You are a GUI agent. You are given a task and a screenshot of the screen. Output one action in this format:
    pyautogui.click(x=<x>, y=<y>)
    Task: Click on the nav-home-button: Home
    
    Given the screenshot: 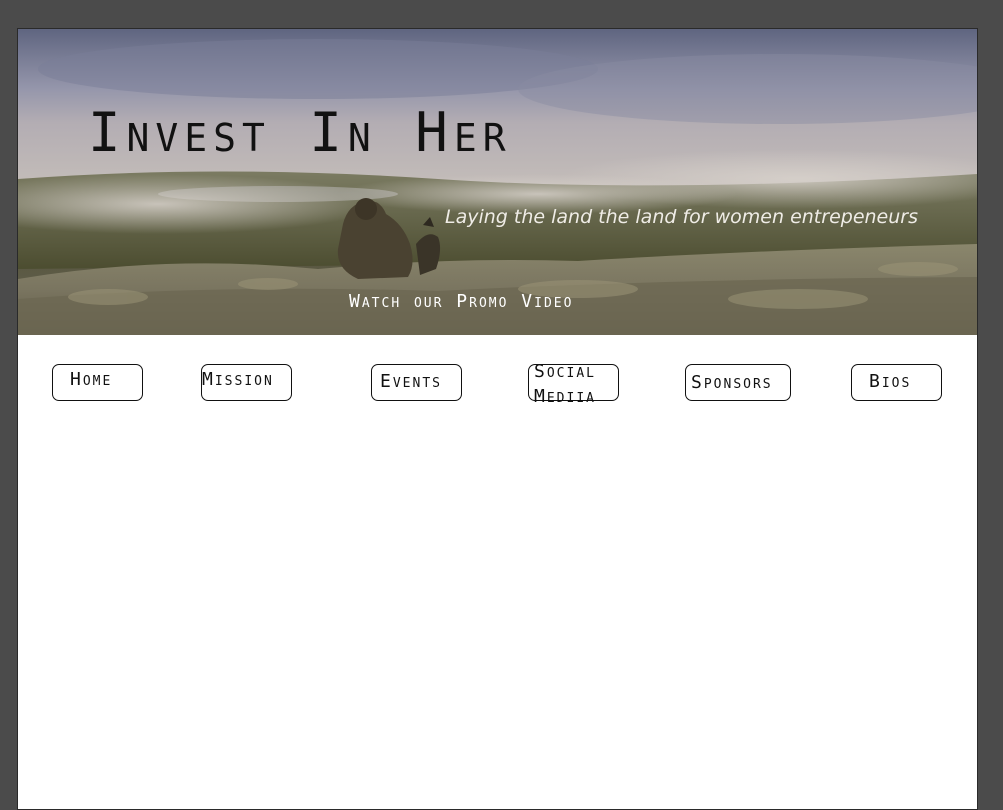 What is the action you would take?
    pyautogui.click(x=97, y=382)
    